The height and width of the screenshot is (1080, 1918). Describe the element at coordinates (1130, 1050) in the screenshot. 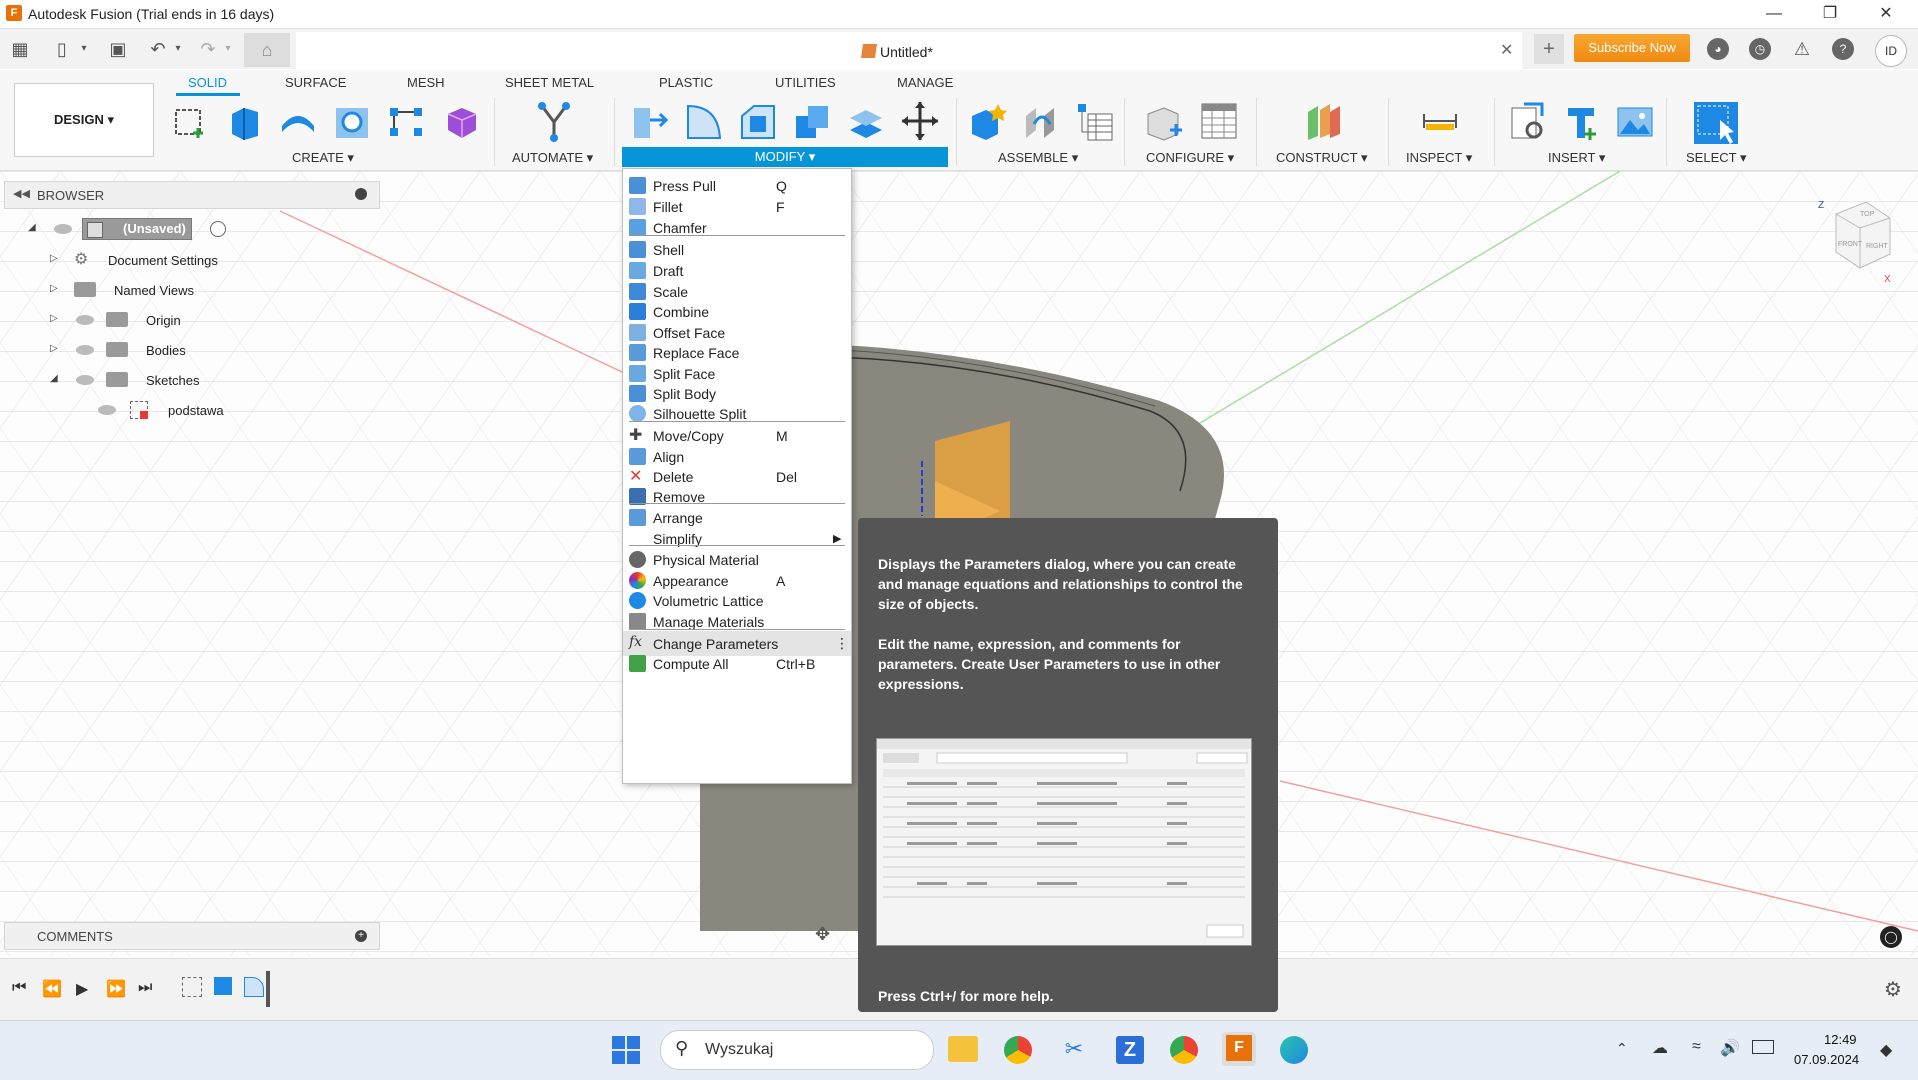

I see `zoom-app-icon: Z` at that location.